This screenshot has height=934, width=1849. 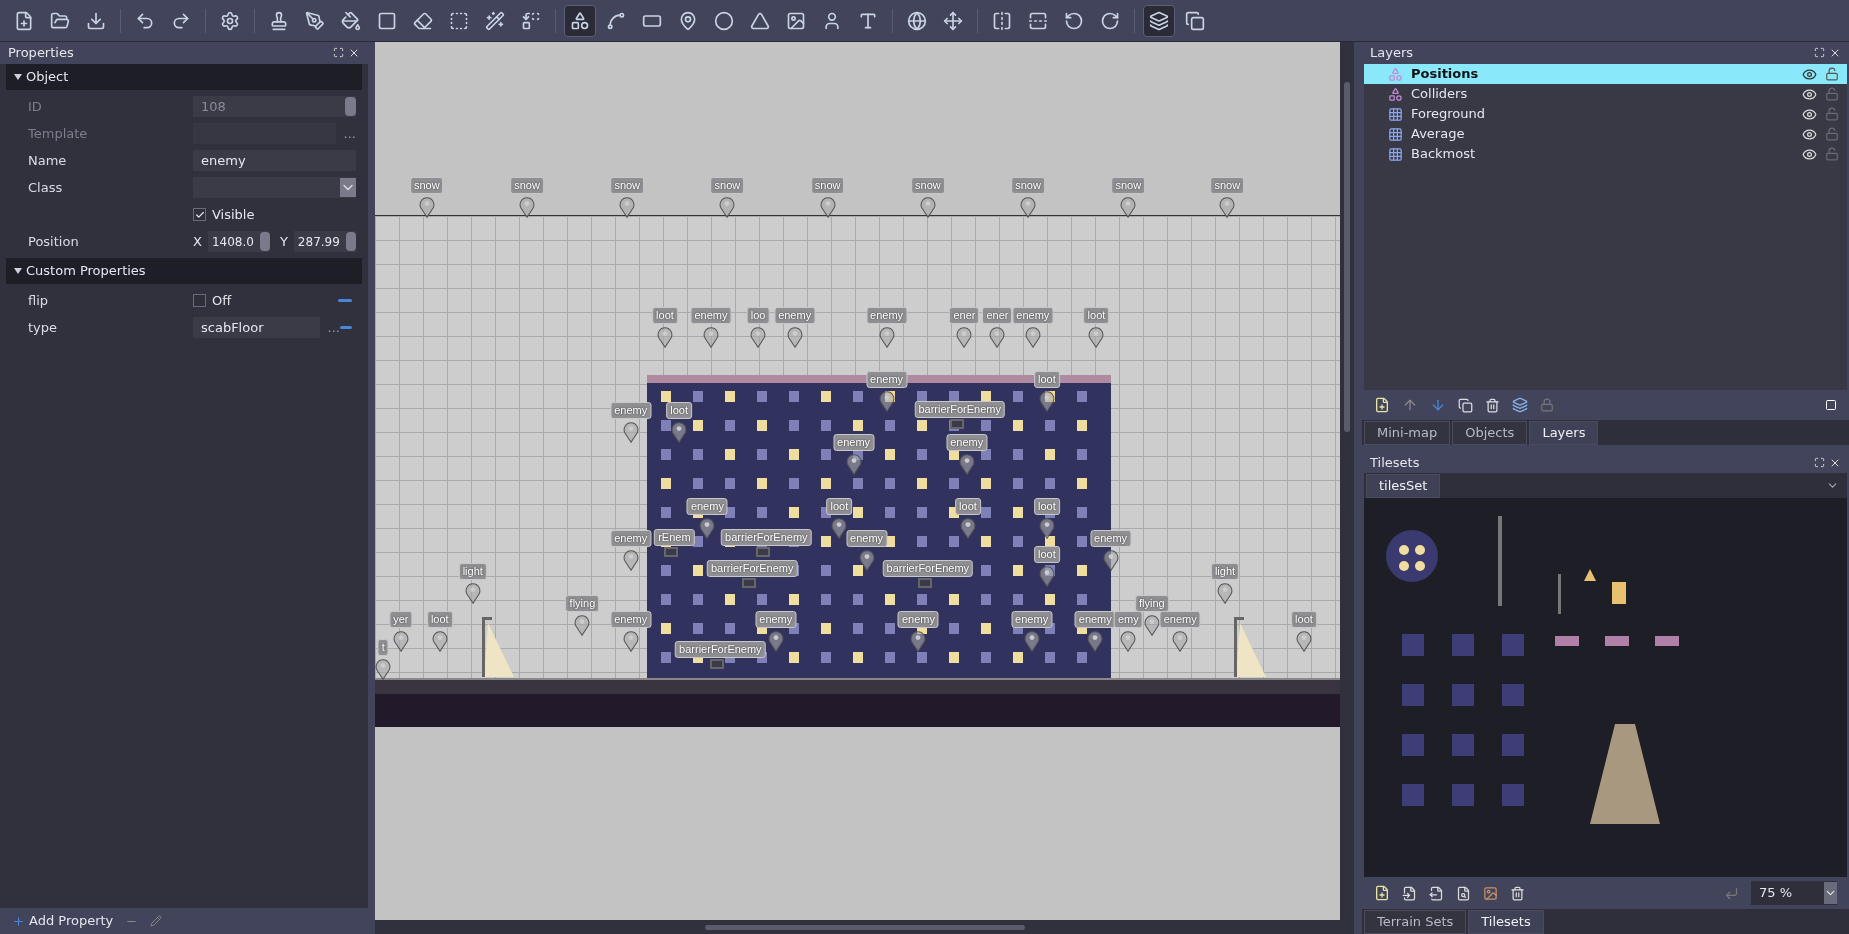 I want to click on panel-tab: tilesSet, so click(x=1403, y=486).